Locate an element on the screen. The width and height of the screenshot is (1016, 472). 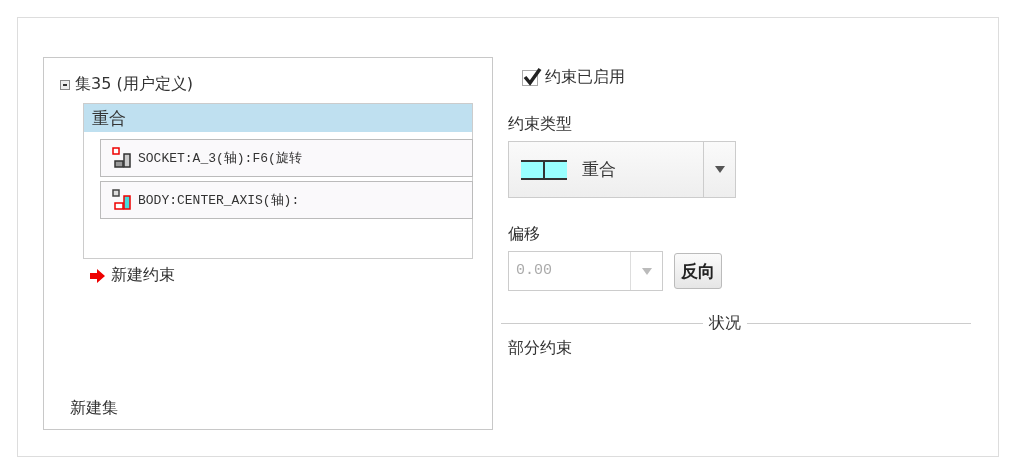
reference-item: SOCKET:A_3(轴):F6(旋转 is located at coordinates (286, 158).